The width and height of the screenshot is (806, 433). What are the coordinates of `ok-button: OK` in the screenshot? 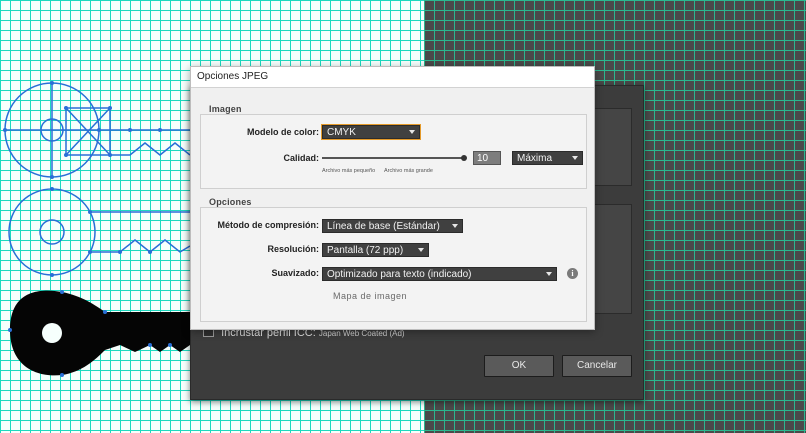 It's located at (519, 366).